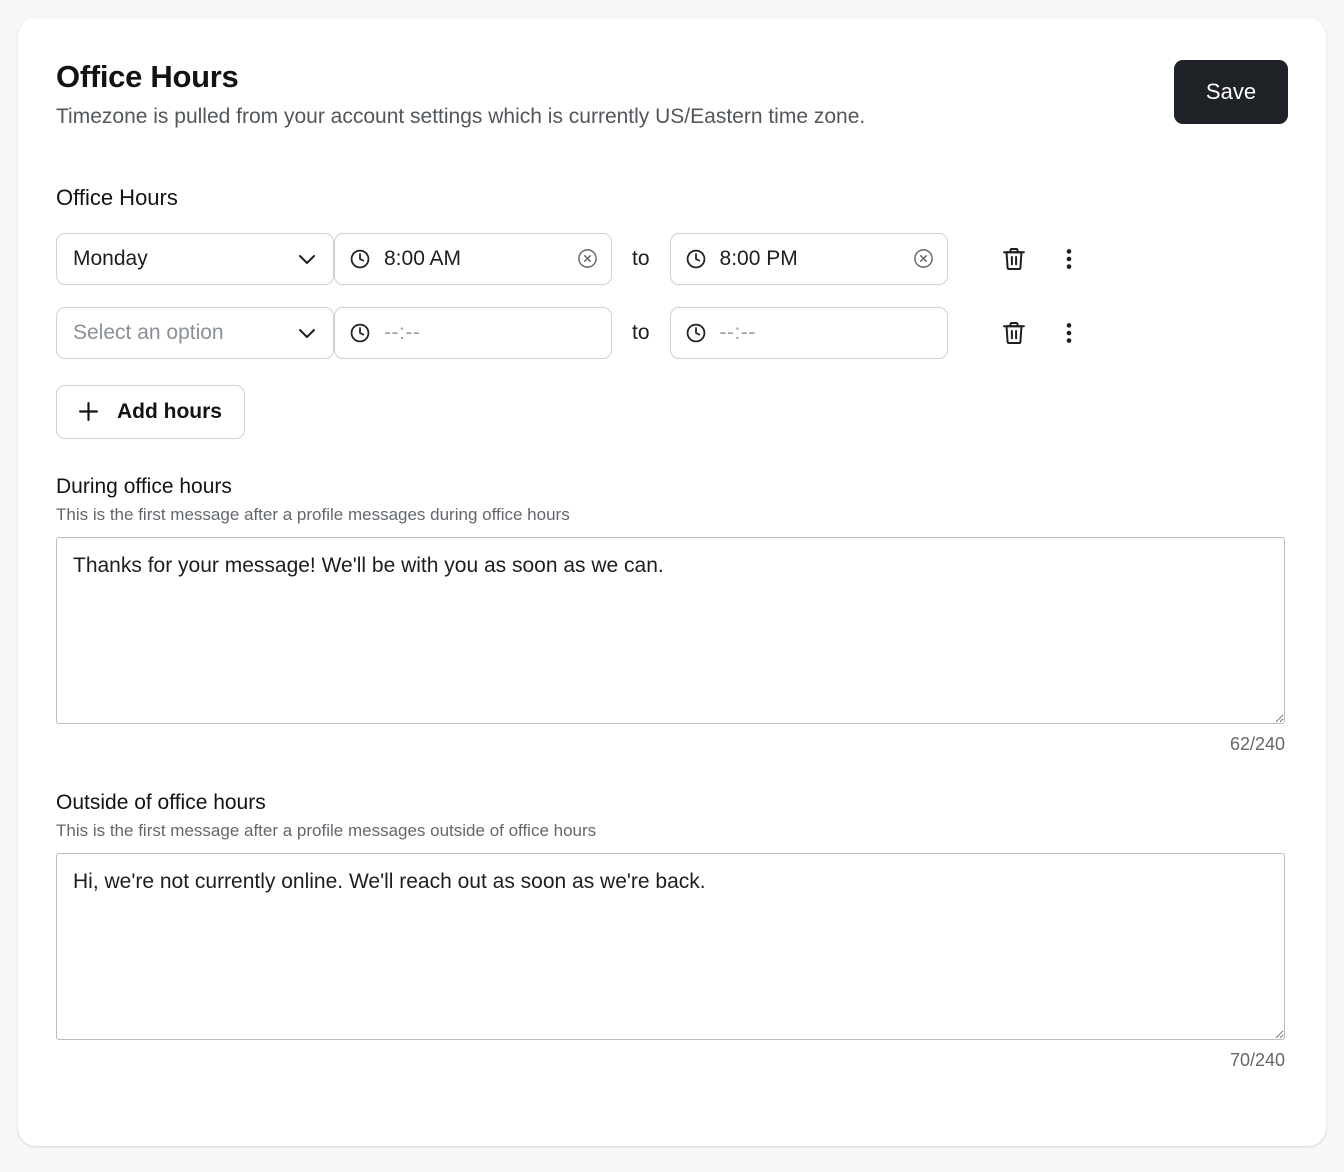 Image resolution: width=1344 pixels, height=1172 pixels. Describe the element at coordinates (423, 258) in the screenshot. I see `start-time-value: 8:00 AM` at that location.